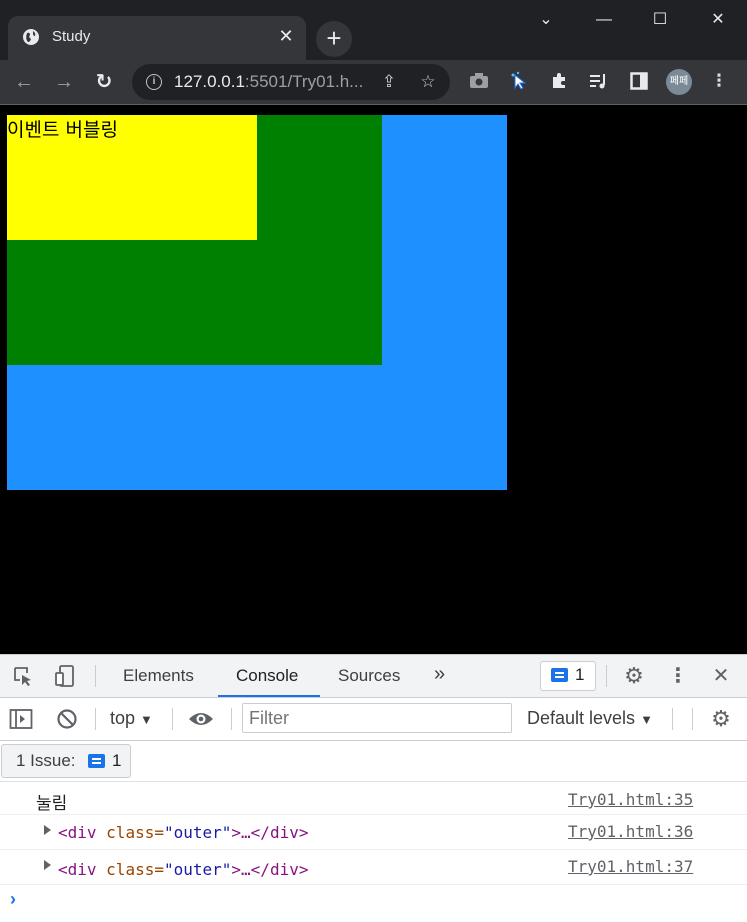  Describe the element at coordinates (546, 20) in the screenshot. I see `tab-search-icon: ⌄` at that location.